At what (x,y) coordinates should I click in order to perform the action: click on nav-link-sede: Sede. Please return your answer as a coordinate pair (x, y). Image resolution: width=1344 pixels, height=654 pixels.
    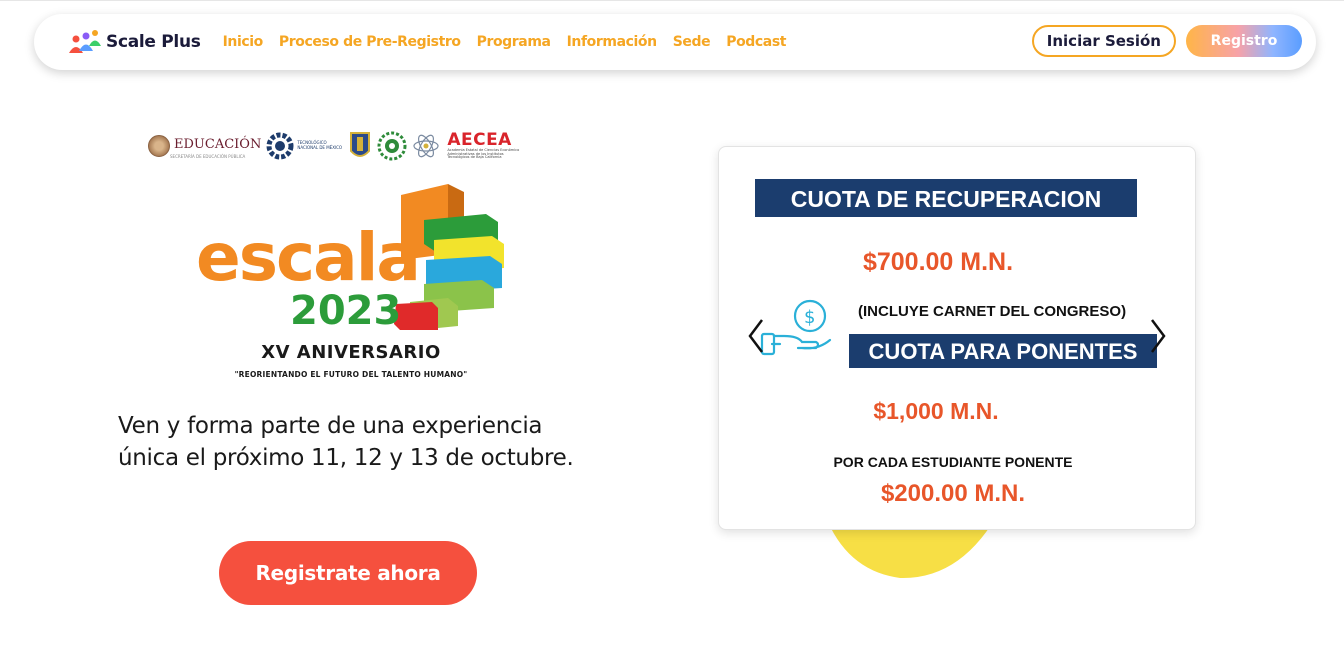
    Looking at the image, I should click on (692, 42).